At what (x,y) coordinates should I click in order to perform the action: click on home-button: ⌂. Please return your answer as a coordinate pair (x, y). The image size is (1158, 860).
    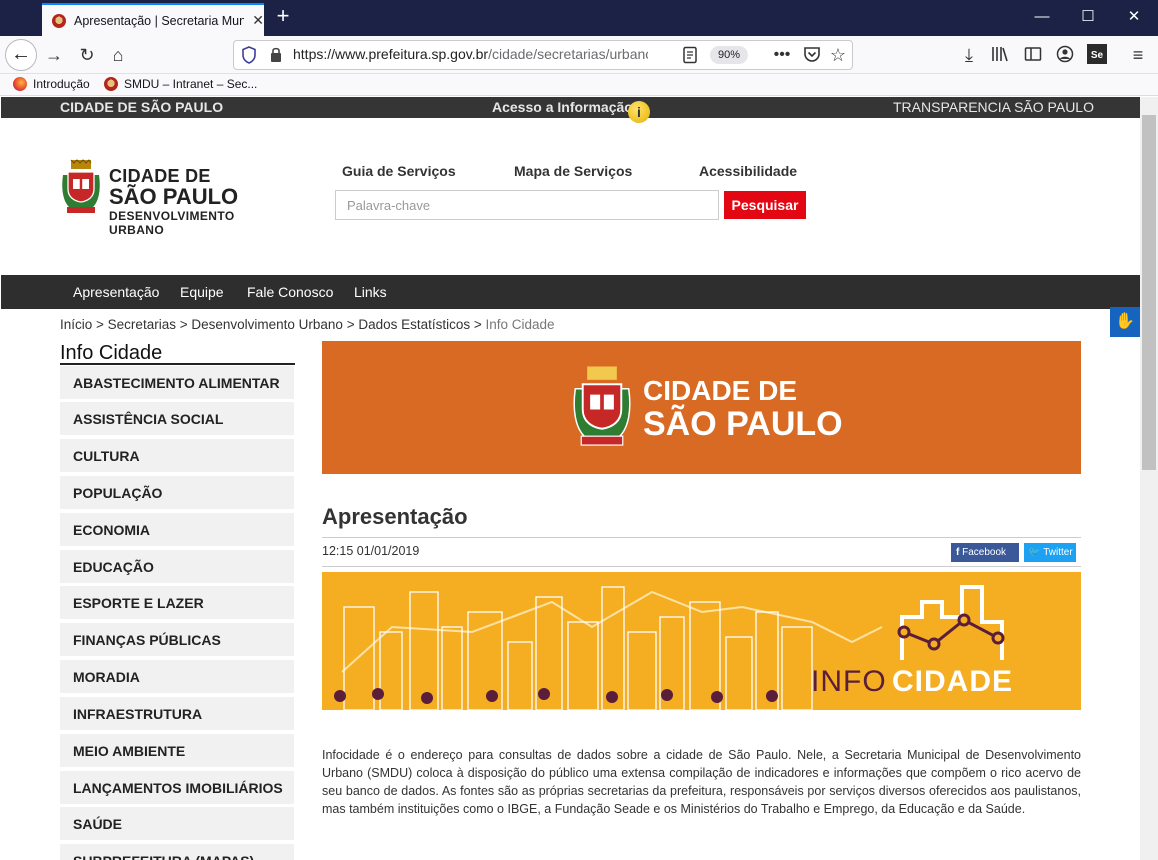
    Looking at the image, I should click on (118, 55).